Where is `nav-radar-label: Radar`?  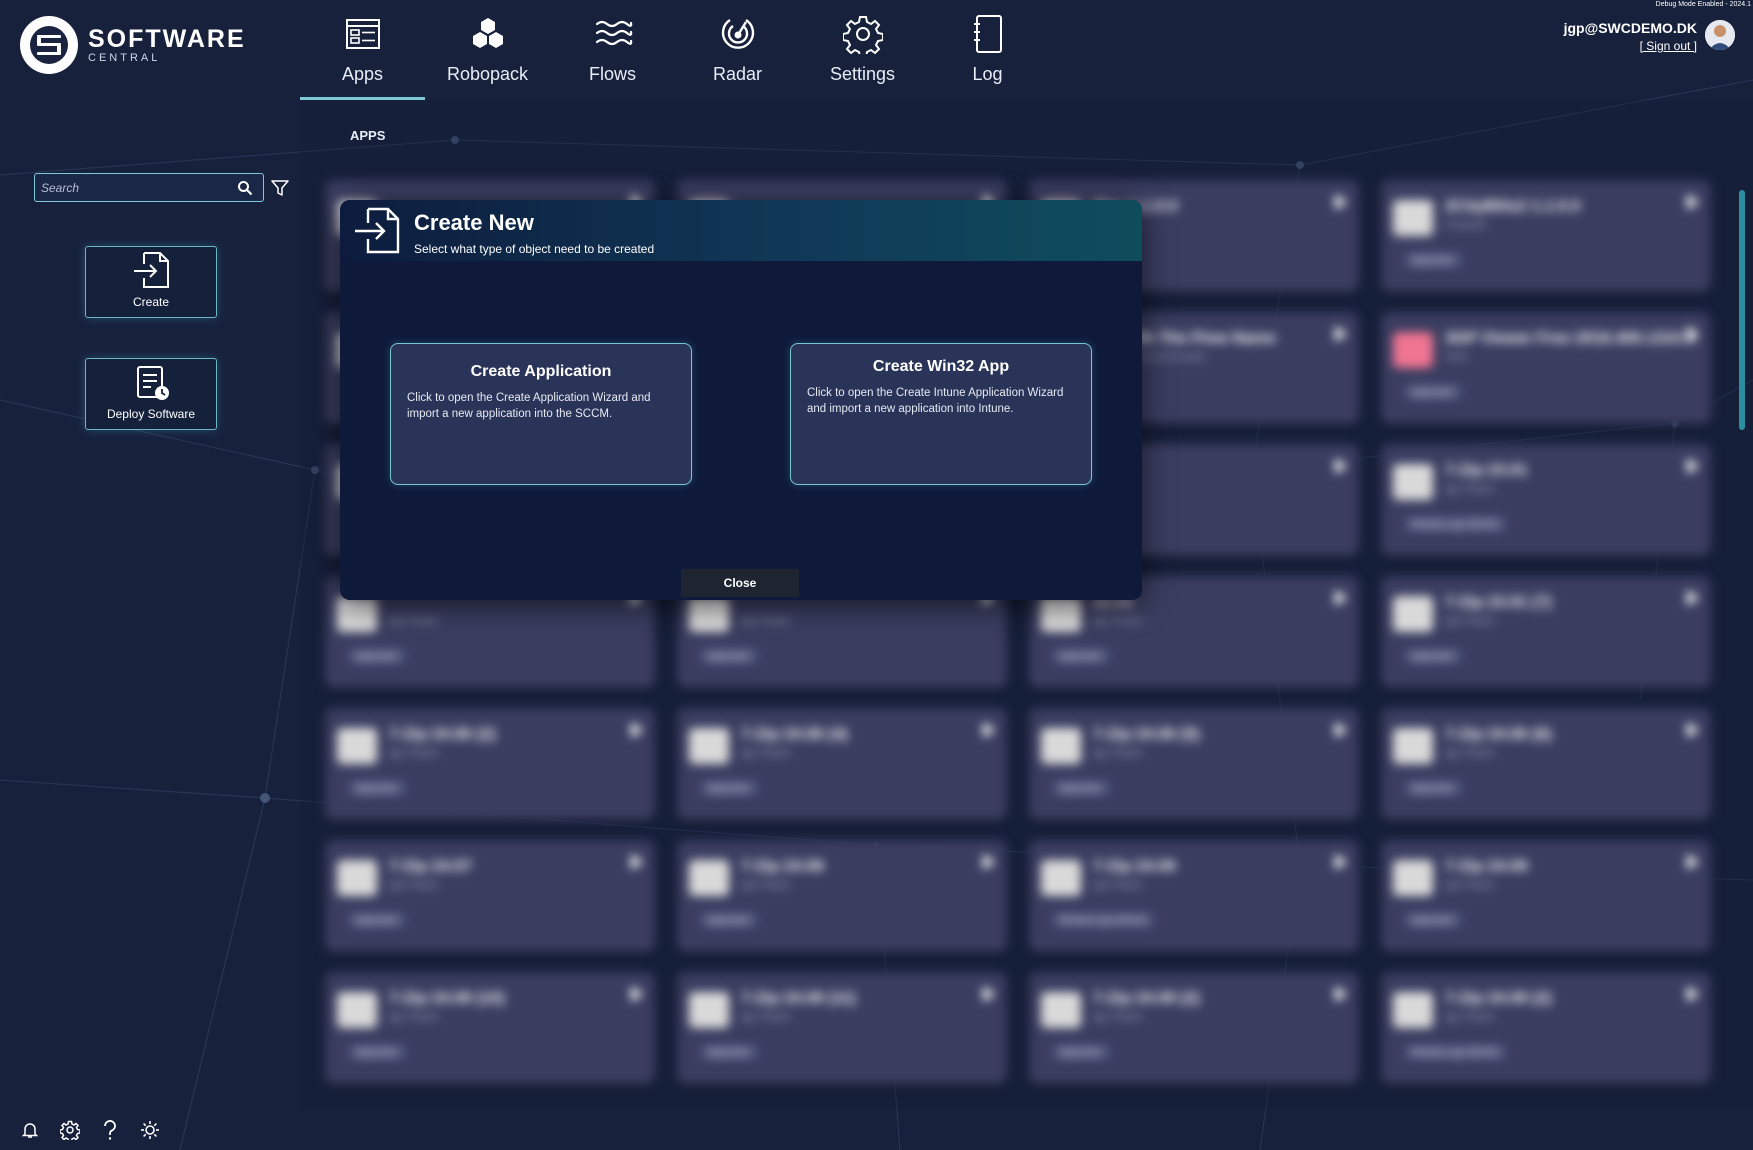
nav-radar-label: Radar is located at coordinates (737, 74).